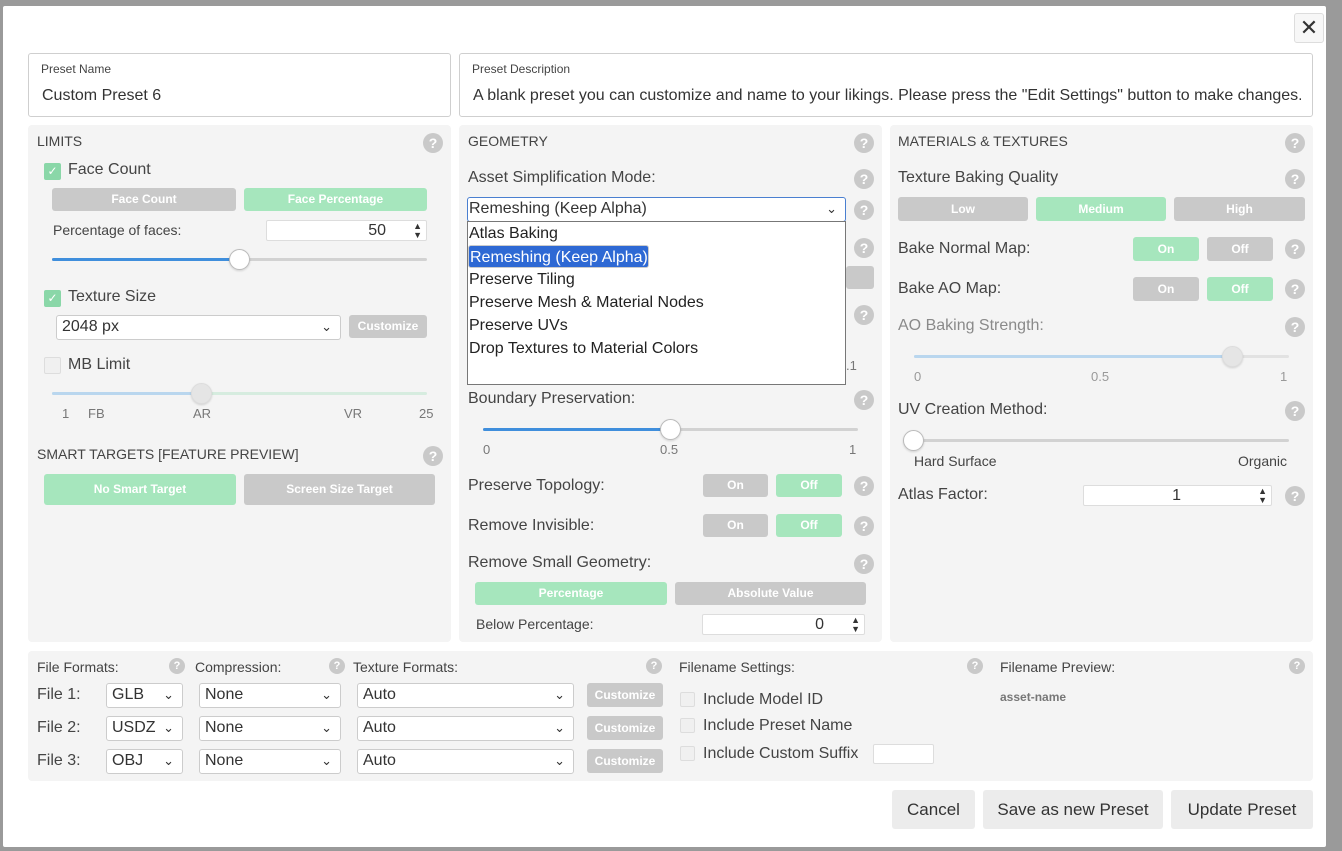  Describe the element at coordinates (339, 489) in the screenshot. I see `screen-size-target-button: Screen Size Target` at that location.